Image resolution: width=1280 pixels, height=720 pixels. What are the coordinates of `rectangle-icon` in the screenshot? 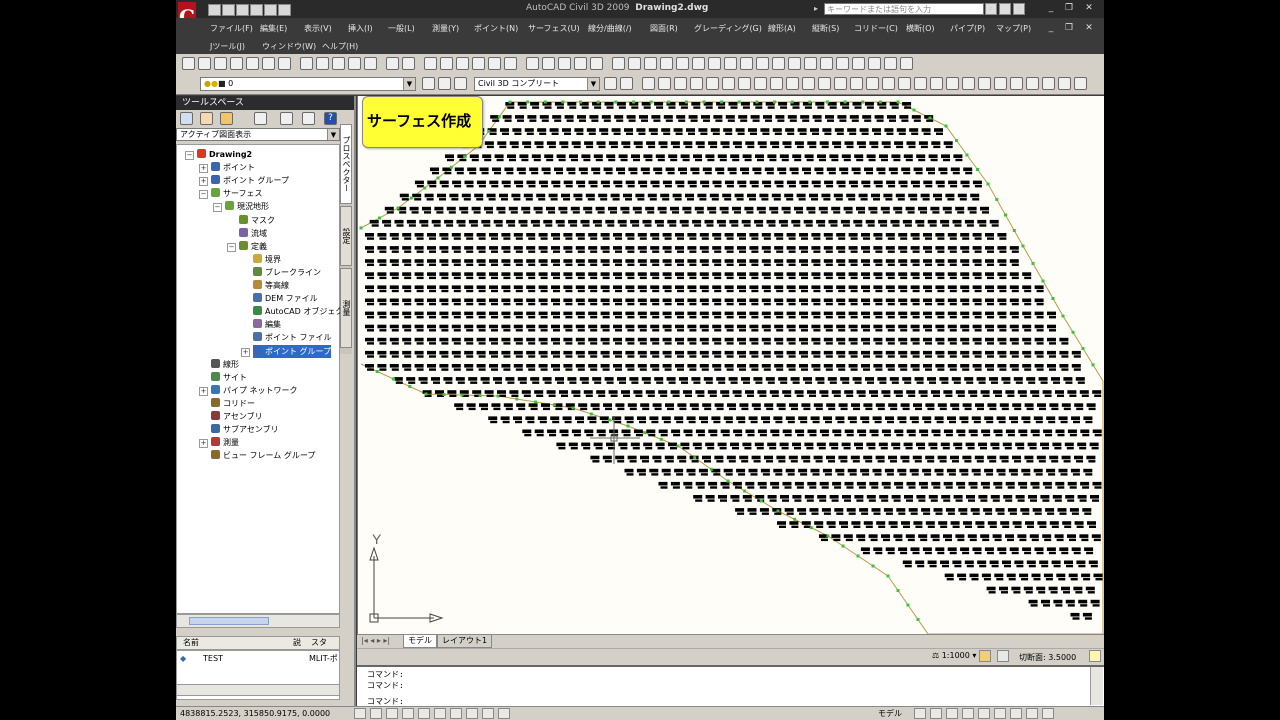 It's located at (682, 63).